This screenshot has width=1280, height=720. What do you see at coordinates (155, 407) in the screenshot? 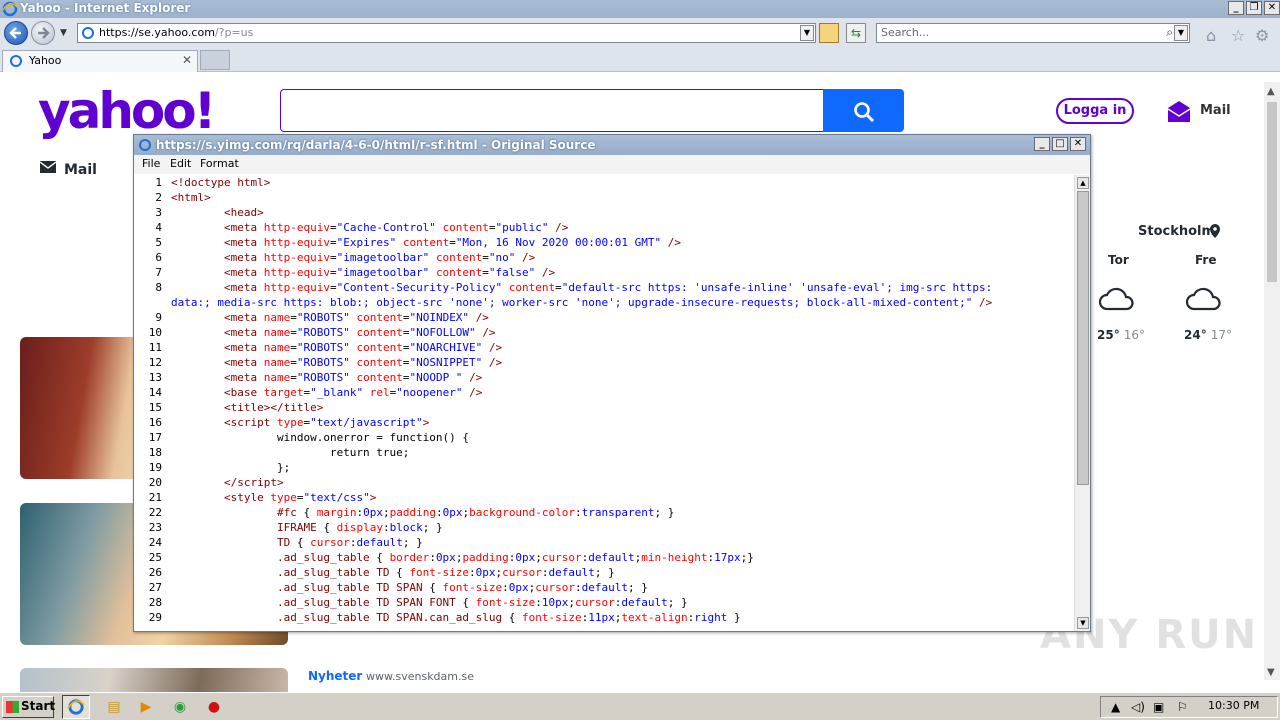
I see `line-number: 15` at bounding box center [155, 407].